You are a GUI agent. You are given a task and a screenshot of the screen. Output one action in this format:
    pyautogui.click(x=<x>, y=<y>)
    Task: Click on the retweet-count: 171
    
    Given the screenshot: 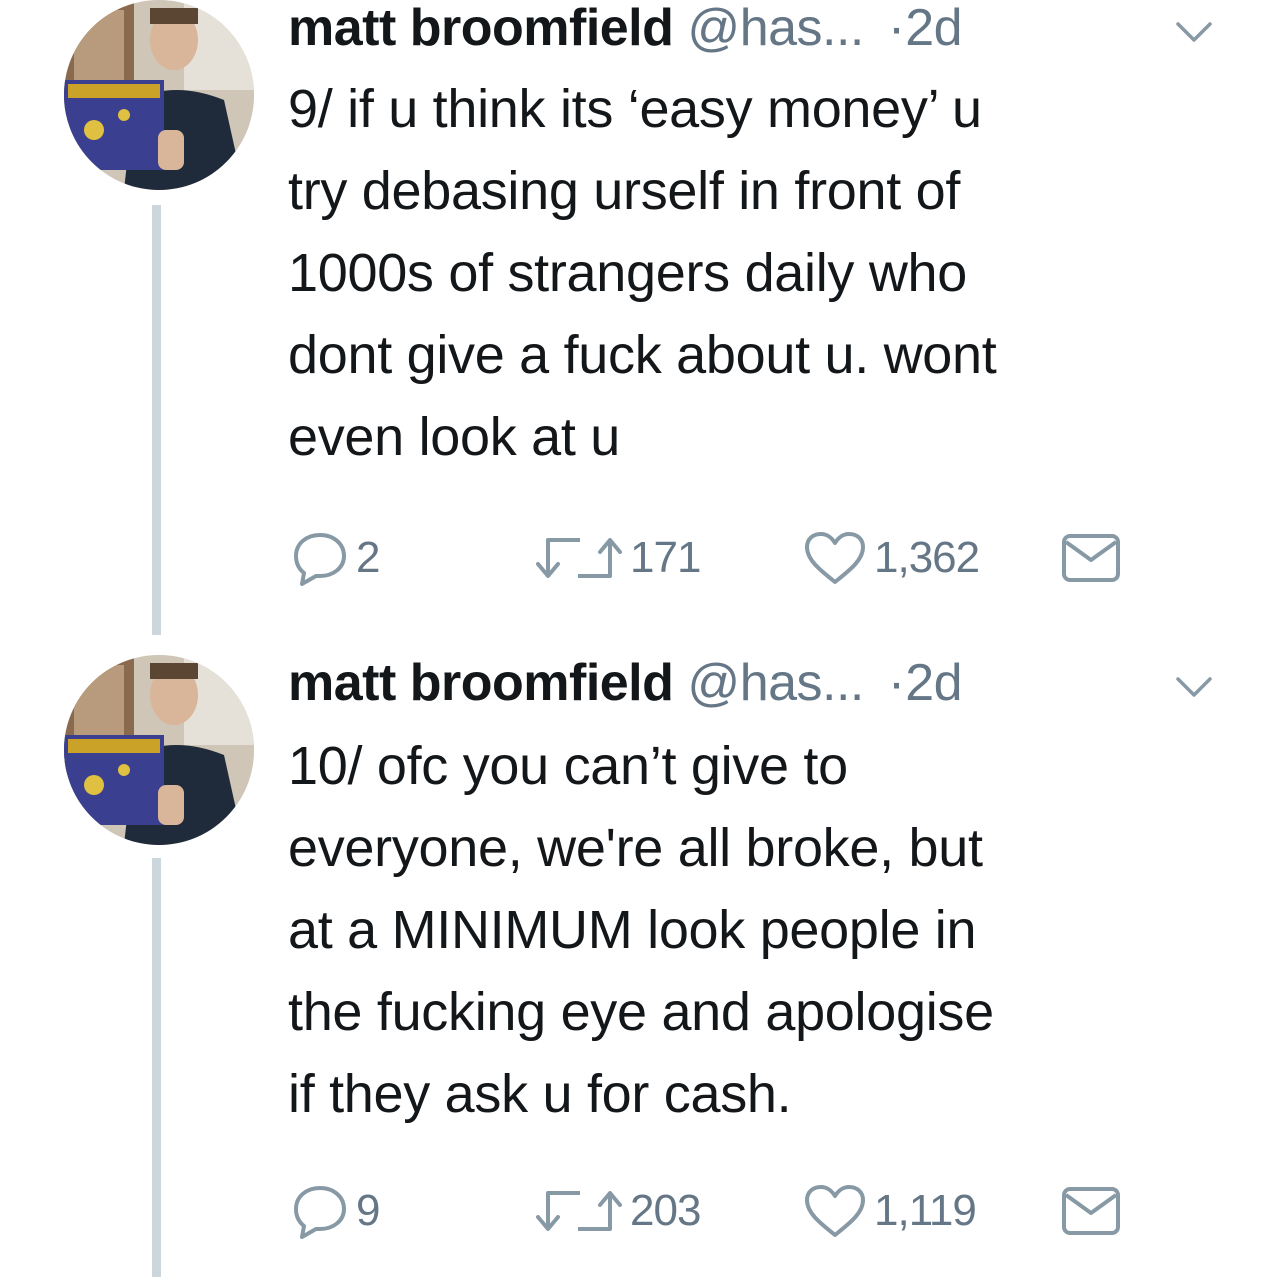 What is the action you would take?
    pyautogui.click(x=665, y=557)
    